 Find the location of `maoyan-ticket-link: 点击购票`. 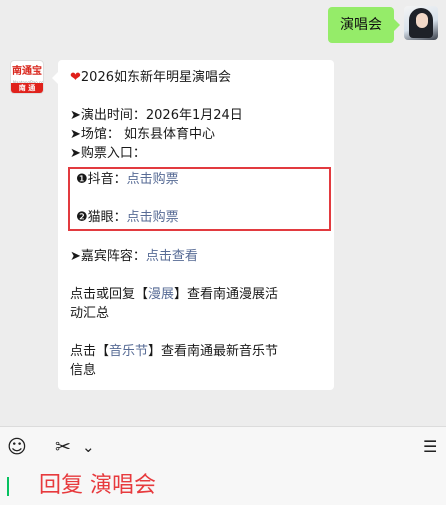

maoyan-ticket-link: 点击购票 is located at coordinates (153, 217).